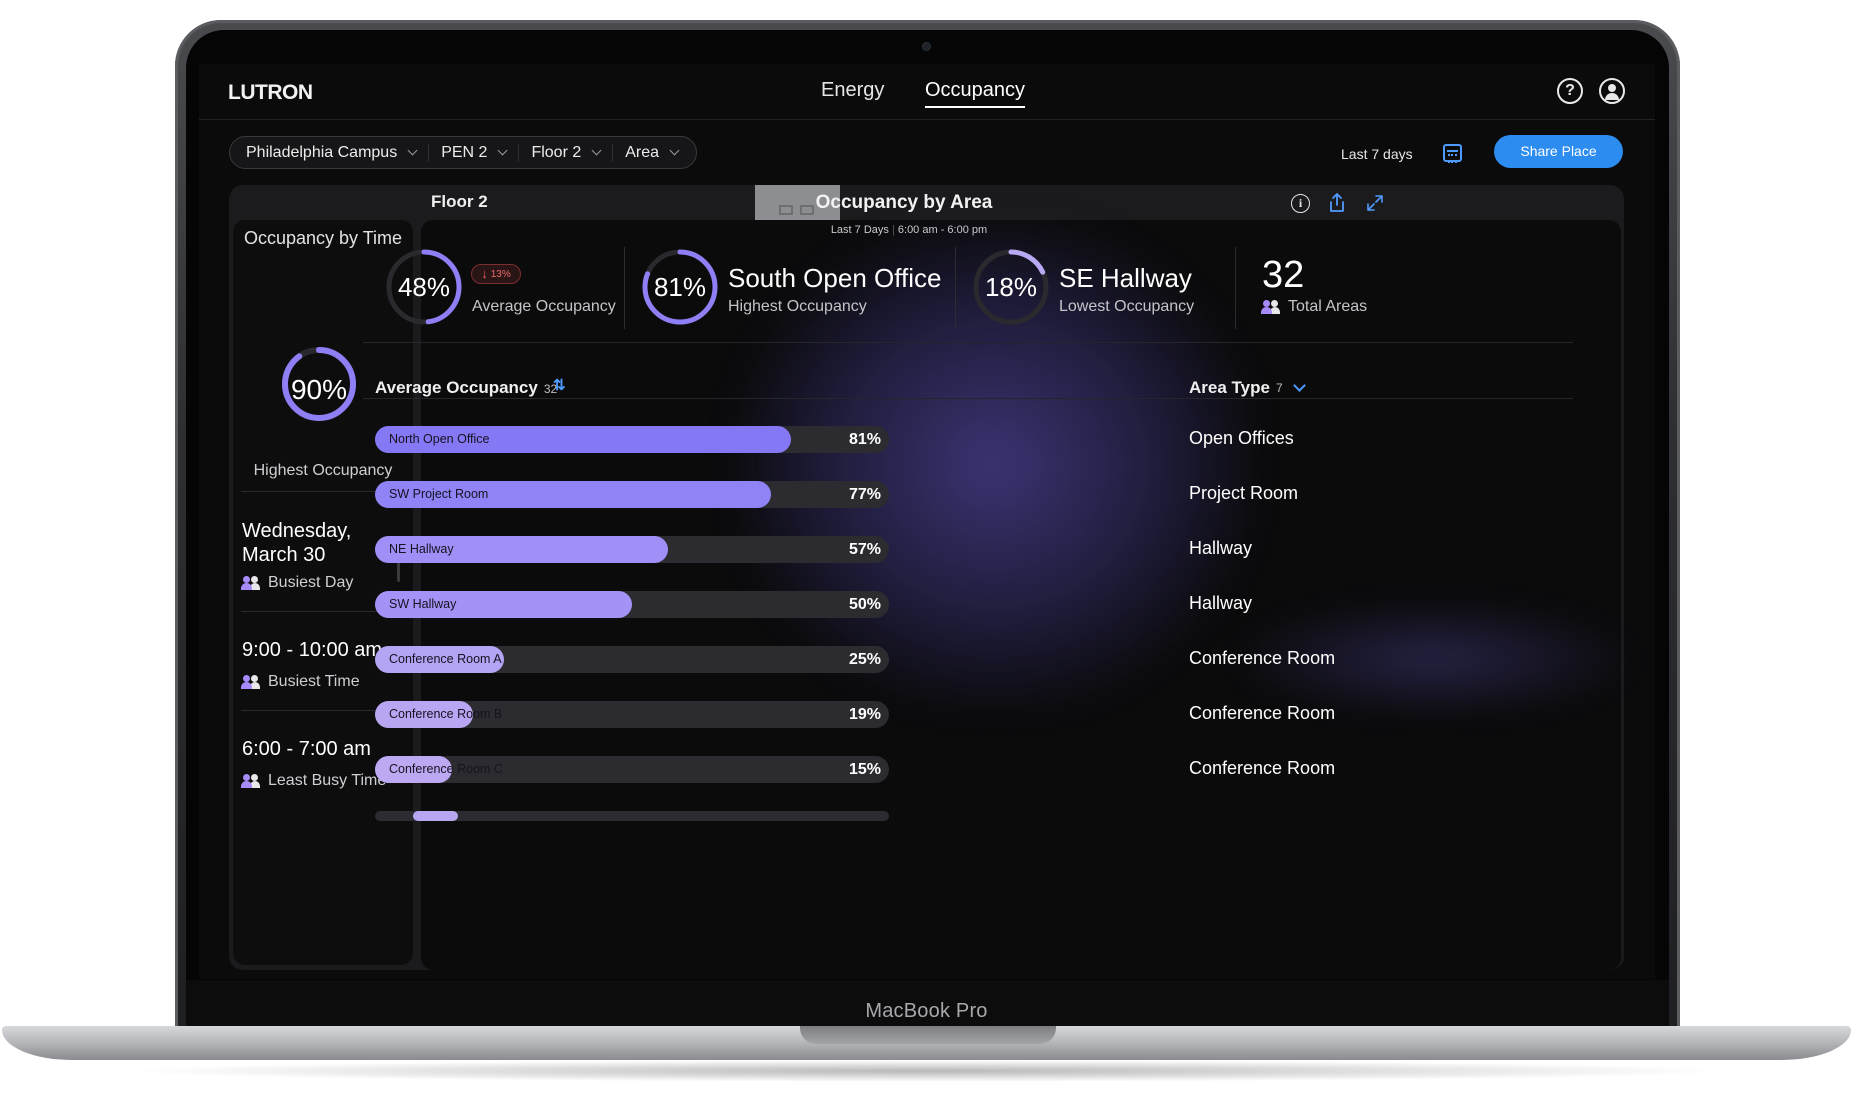 This screenshot has height=1106, width=1853. Describe the element at coordinates (446, 714) in the screenshot. I see `area-name: Conference Room B` at that location.